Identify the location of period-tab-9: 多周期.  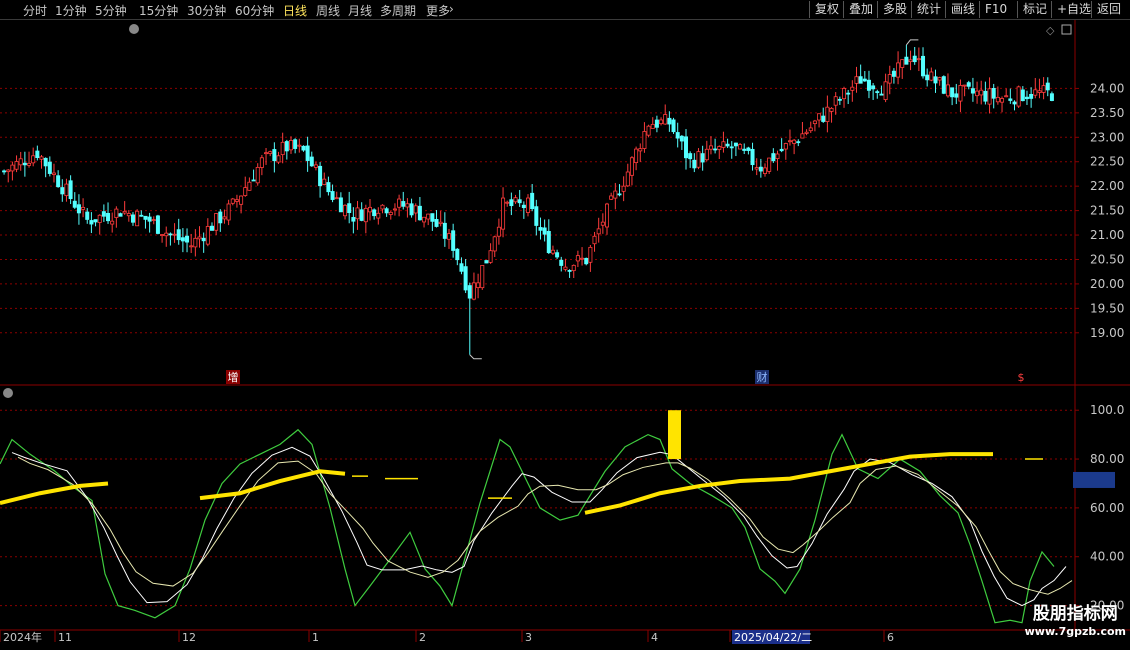
(398, 10).